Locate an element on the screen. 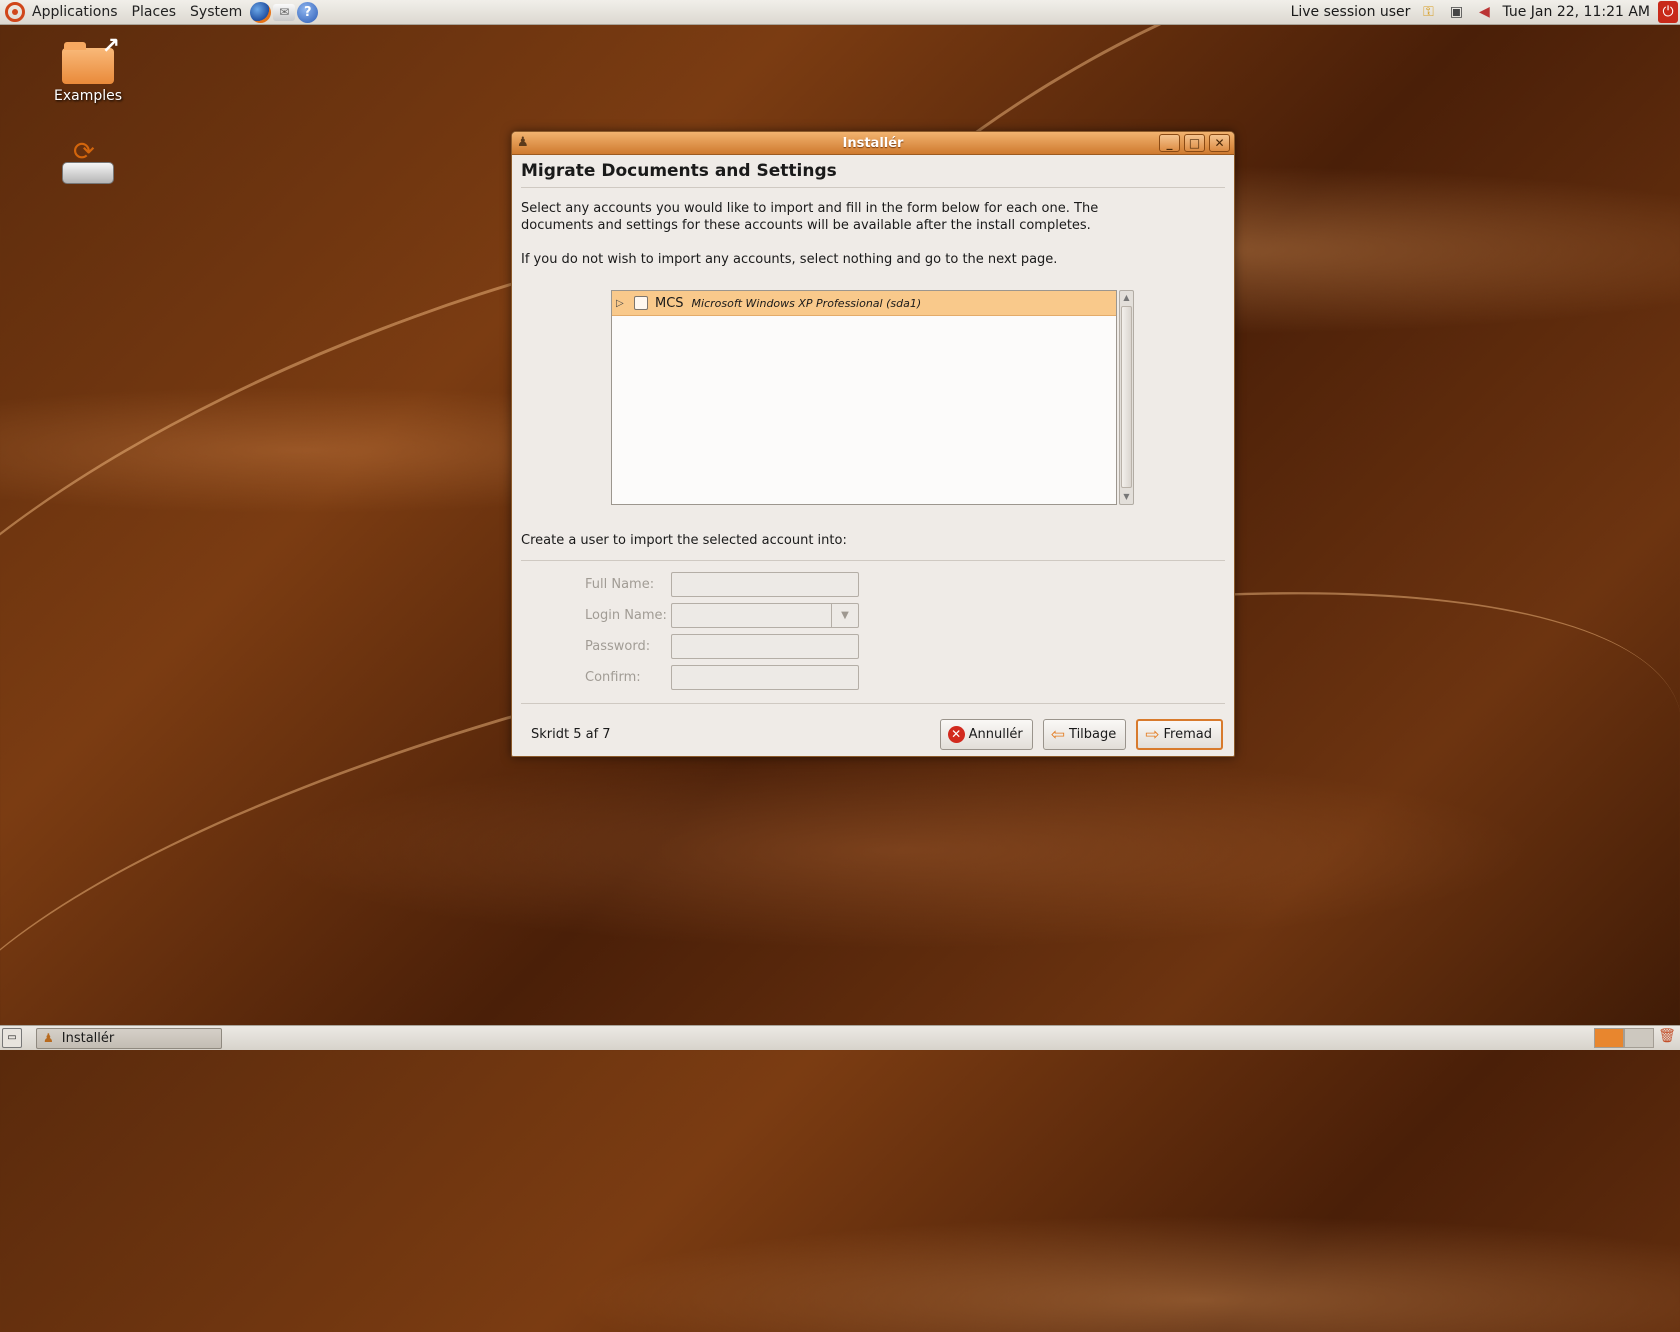 The height and width of the screenshot is (1332, 1680). login-name-label: Login Name: is located at coordinates (626, 615).